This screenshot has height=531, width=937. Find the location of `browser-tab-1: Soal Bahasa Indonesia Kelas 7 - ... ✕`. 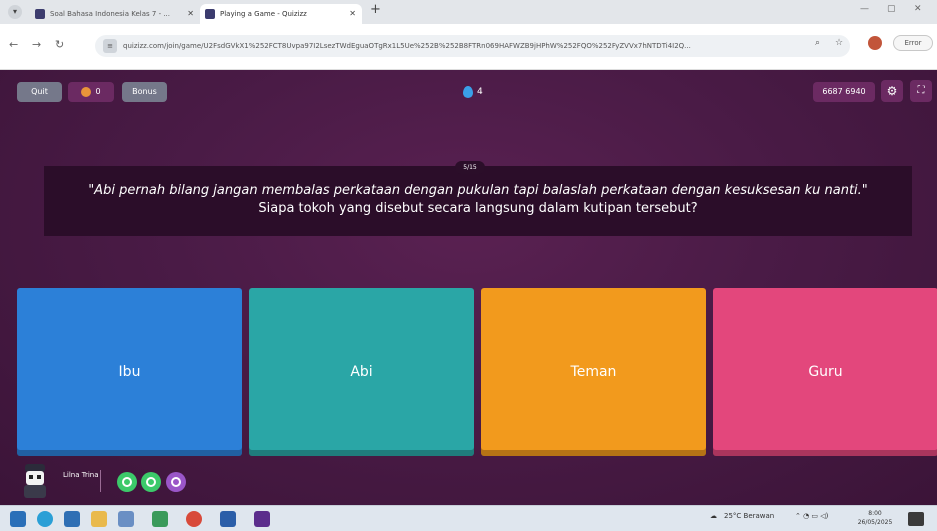

browser-tab-1: Soal Bahasa Indonesia Kelas 7 - ... ✕ is located at coordinates (115, 14).